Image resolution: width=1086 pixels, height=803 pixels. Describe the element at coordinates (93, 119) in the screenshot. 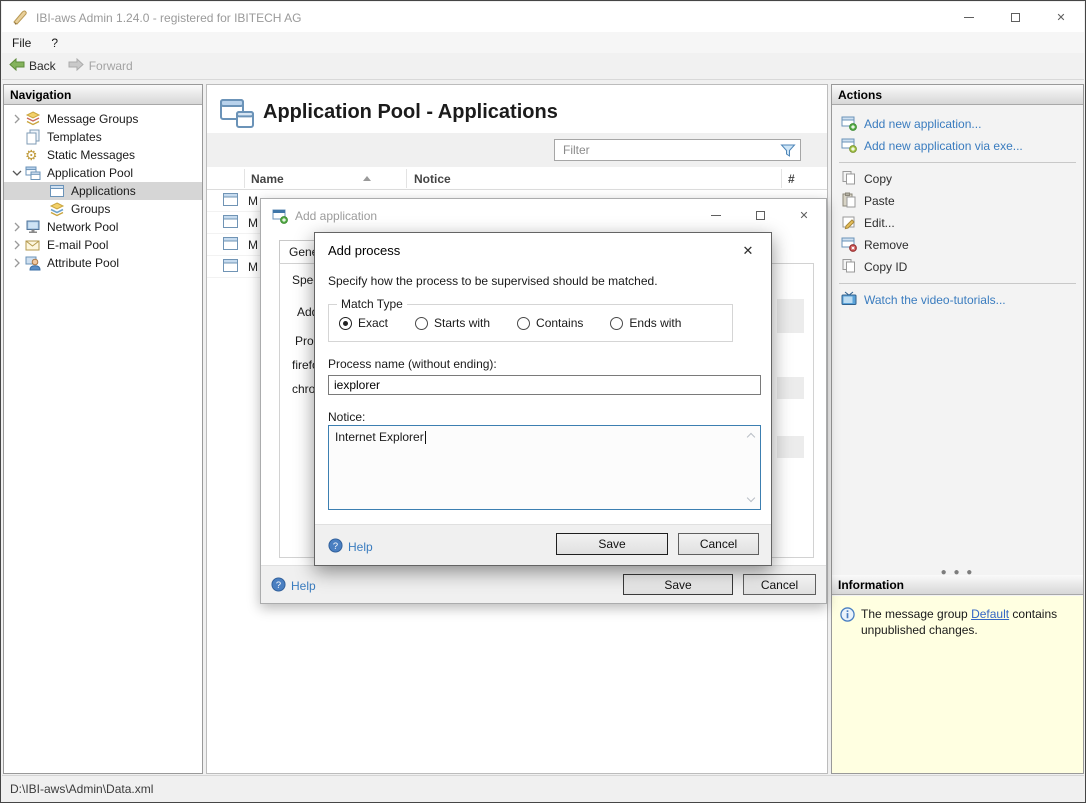

I see `nav-label: Message Groups` at that location.